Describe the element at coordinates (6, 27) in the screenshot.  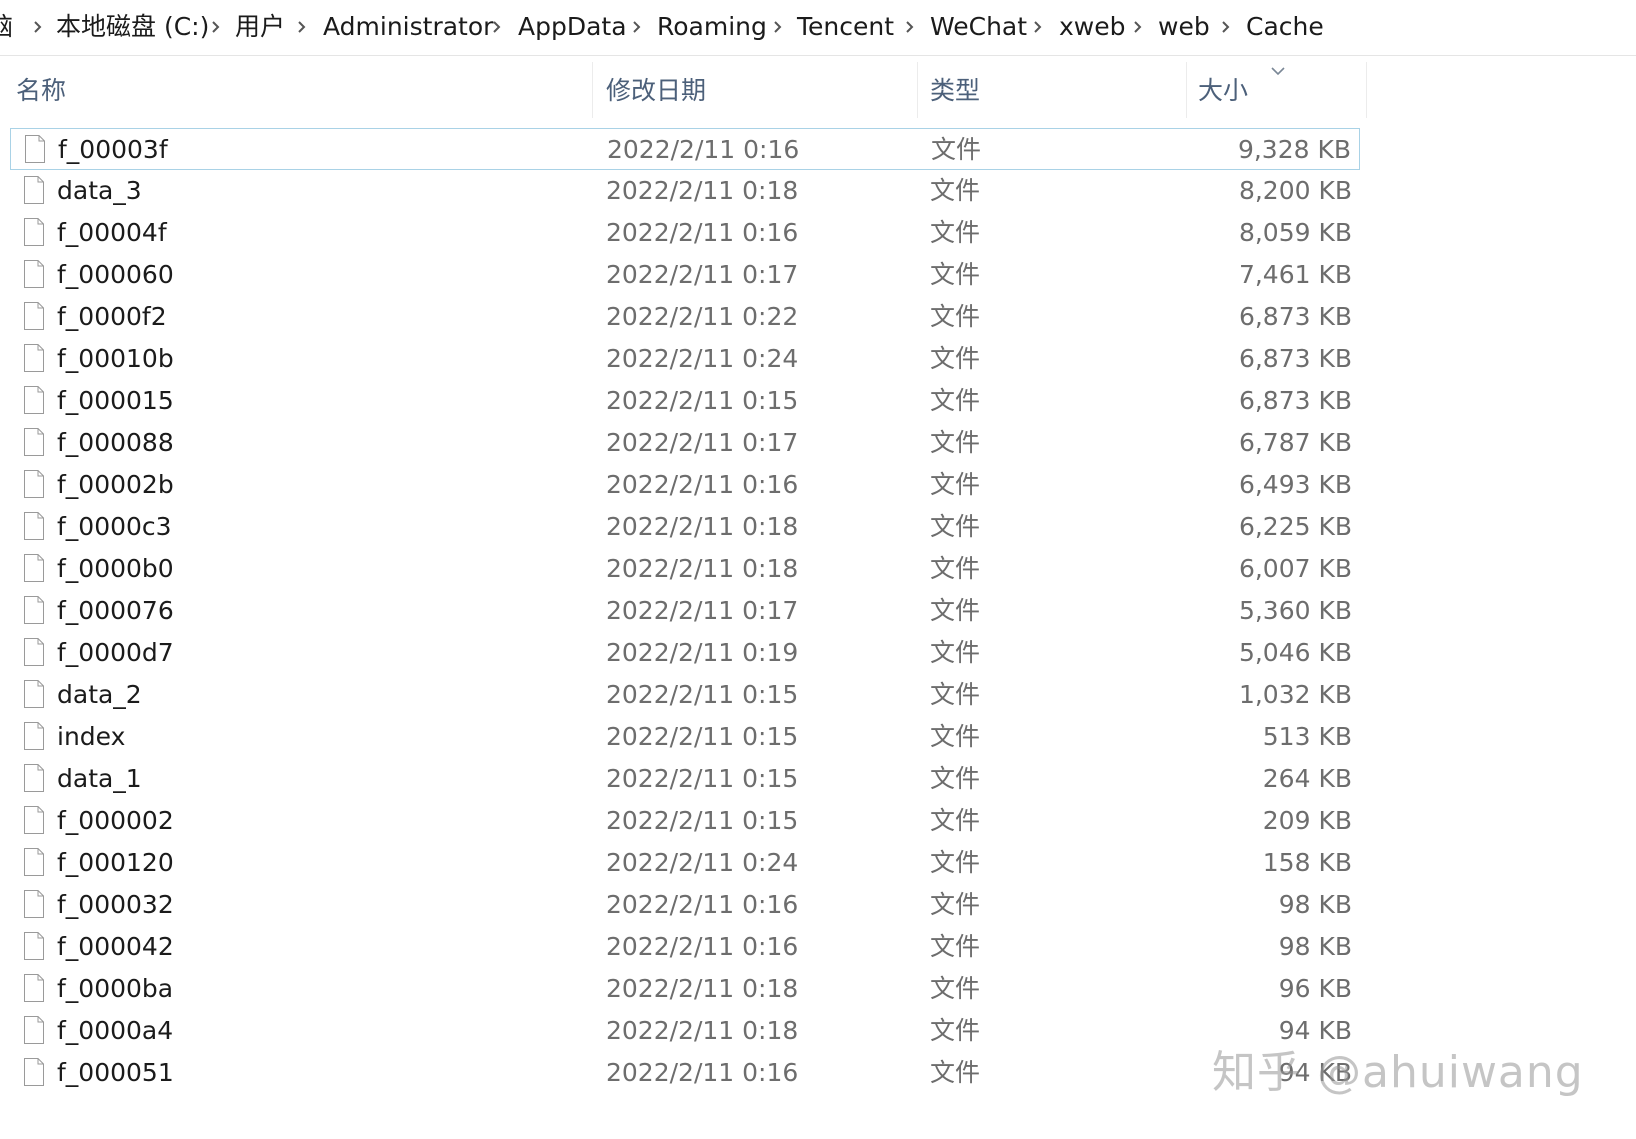
I see `breadcrumb-item-computer: 脑` at that location.